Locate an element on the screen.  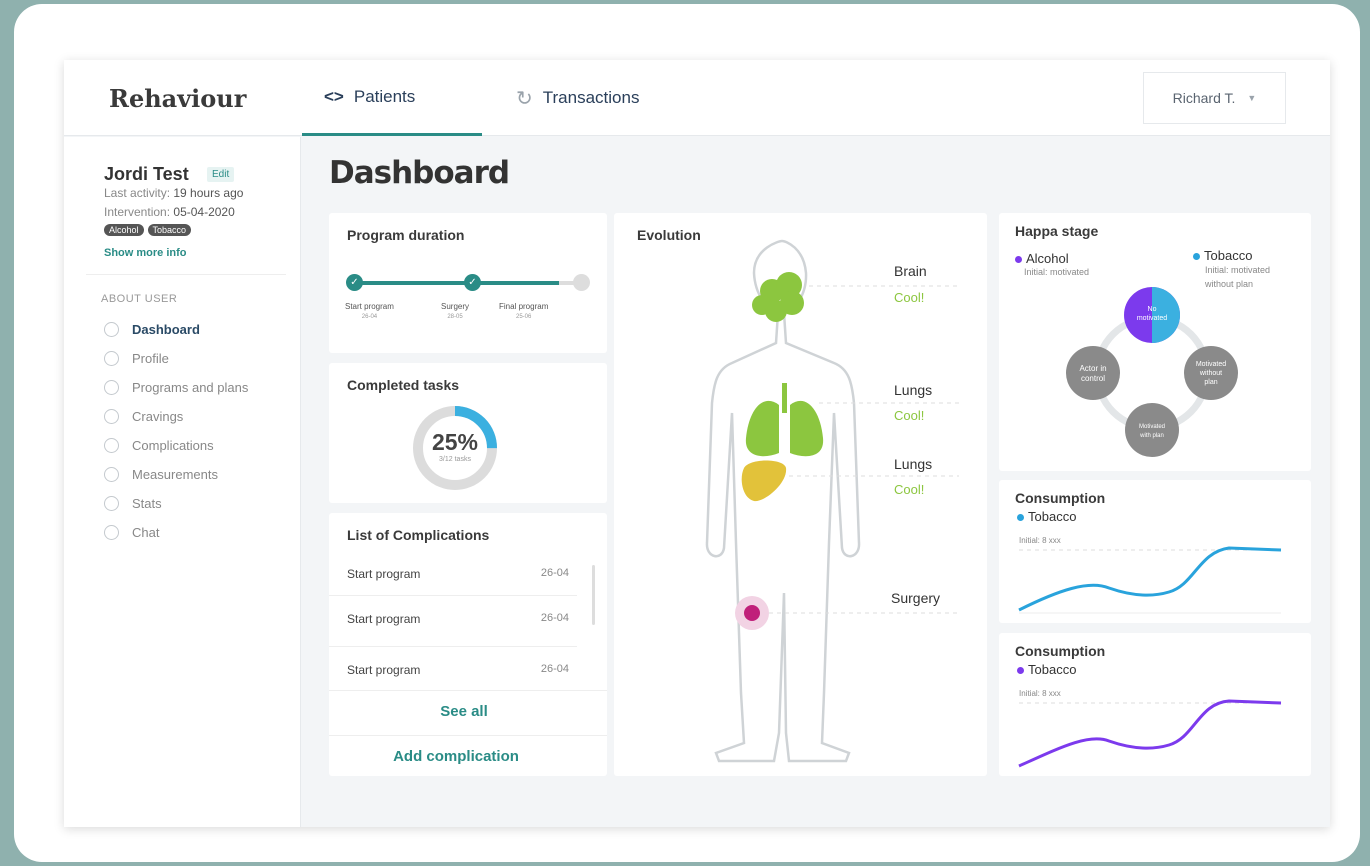
svg-text: No is located at coordinates (1152, 309).